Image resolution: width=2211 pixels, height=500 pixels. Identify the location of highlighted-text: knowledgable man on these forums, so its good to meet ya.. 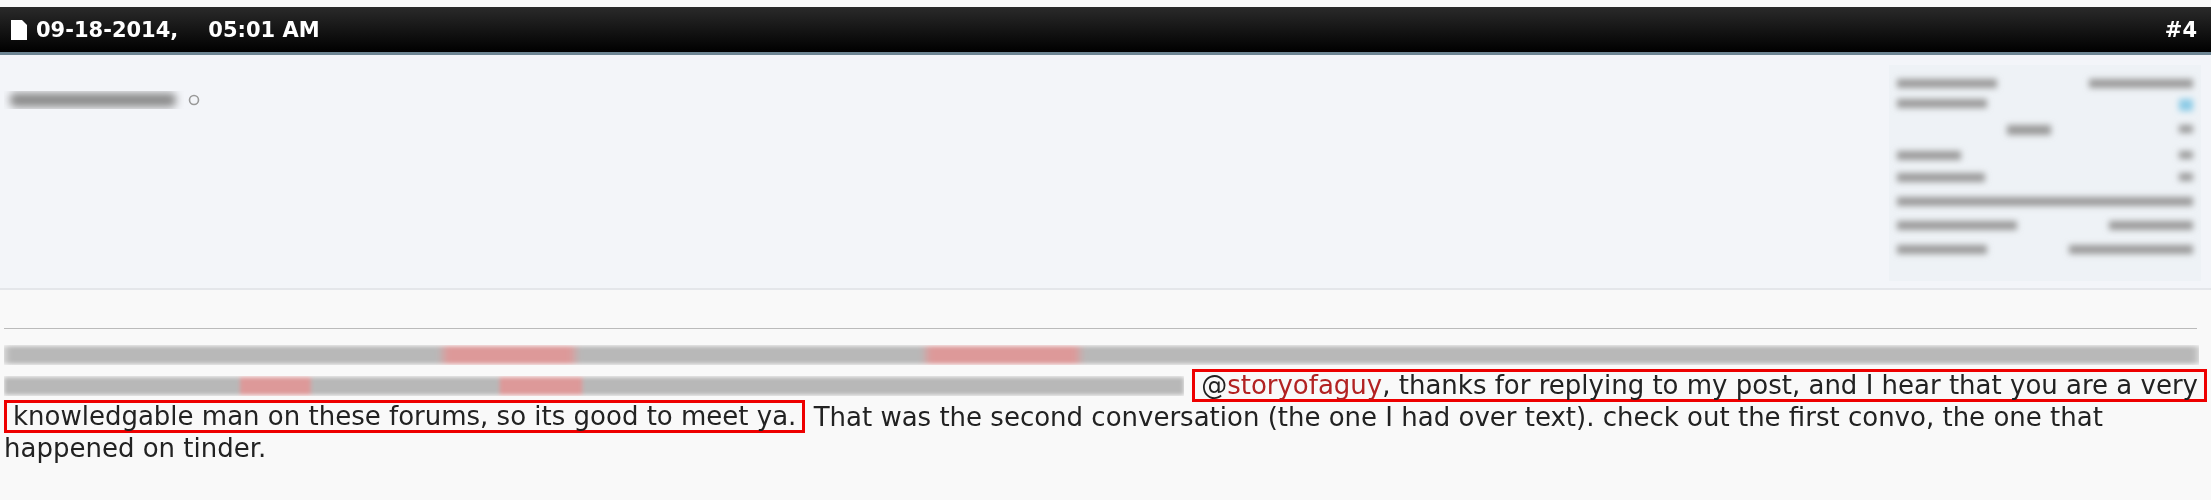
(405, 416).